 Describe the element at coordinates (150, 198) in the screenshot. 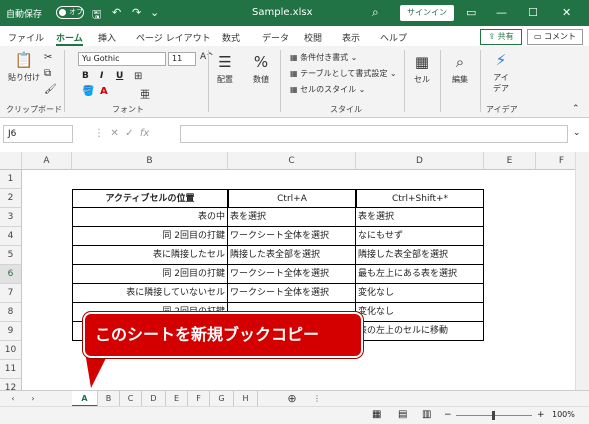

I see `table-header-cell: アクティブセルの位置` at that location.